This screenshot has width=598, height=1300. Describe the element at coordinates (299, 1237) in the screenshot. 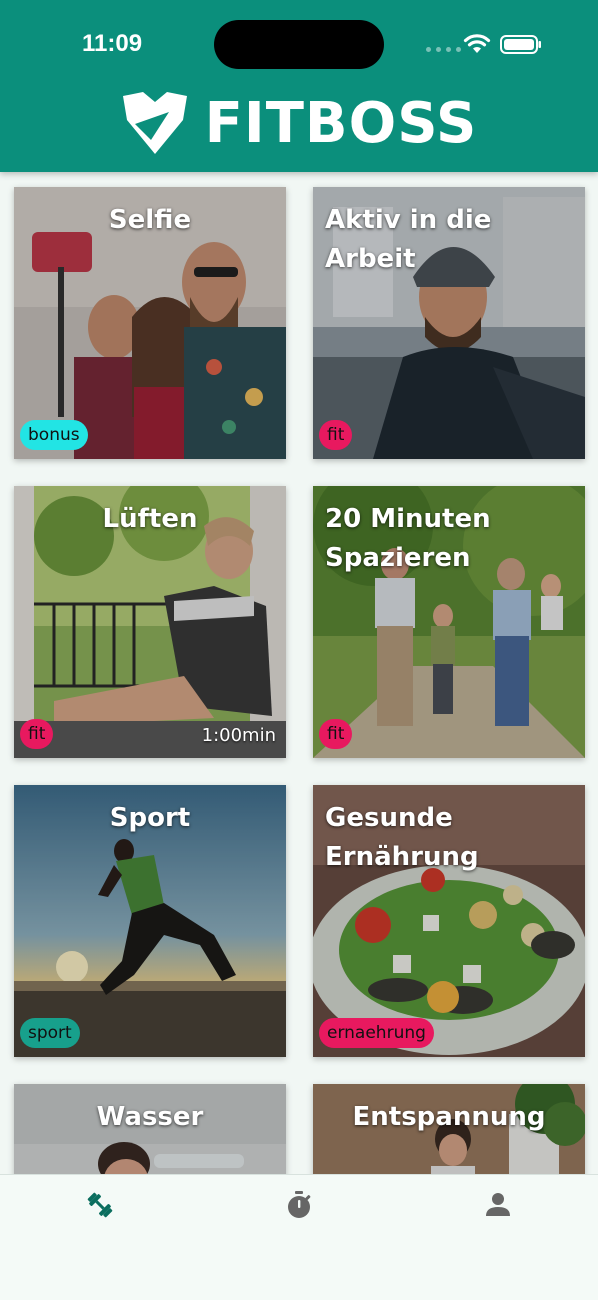

I see `bottom-tab-bar` at that location.